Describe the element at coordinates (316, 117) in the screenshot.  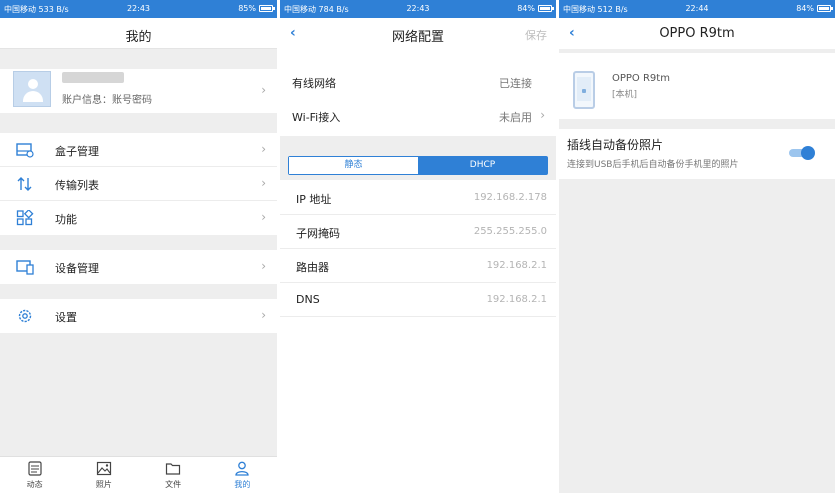
I see `row-label: Wi-Fi接入` at that location.